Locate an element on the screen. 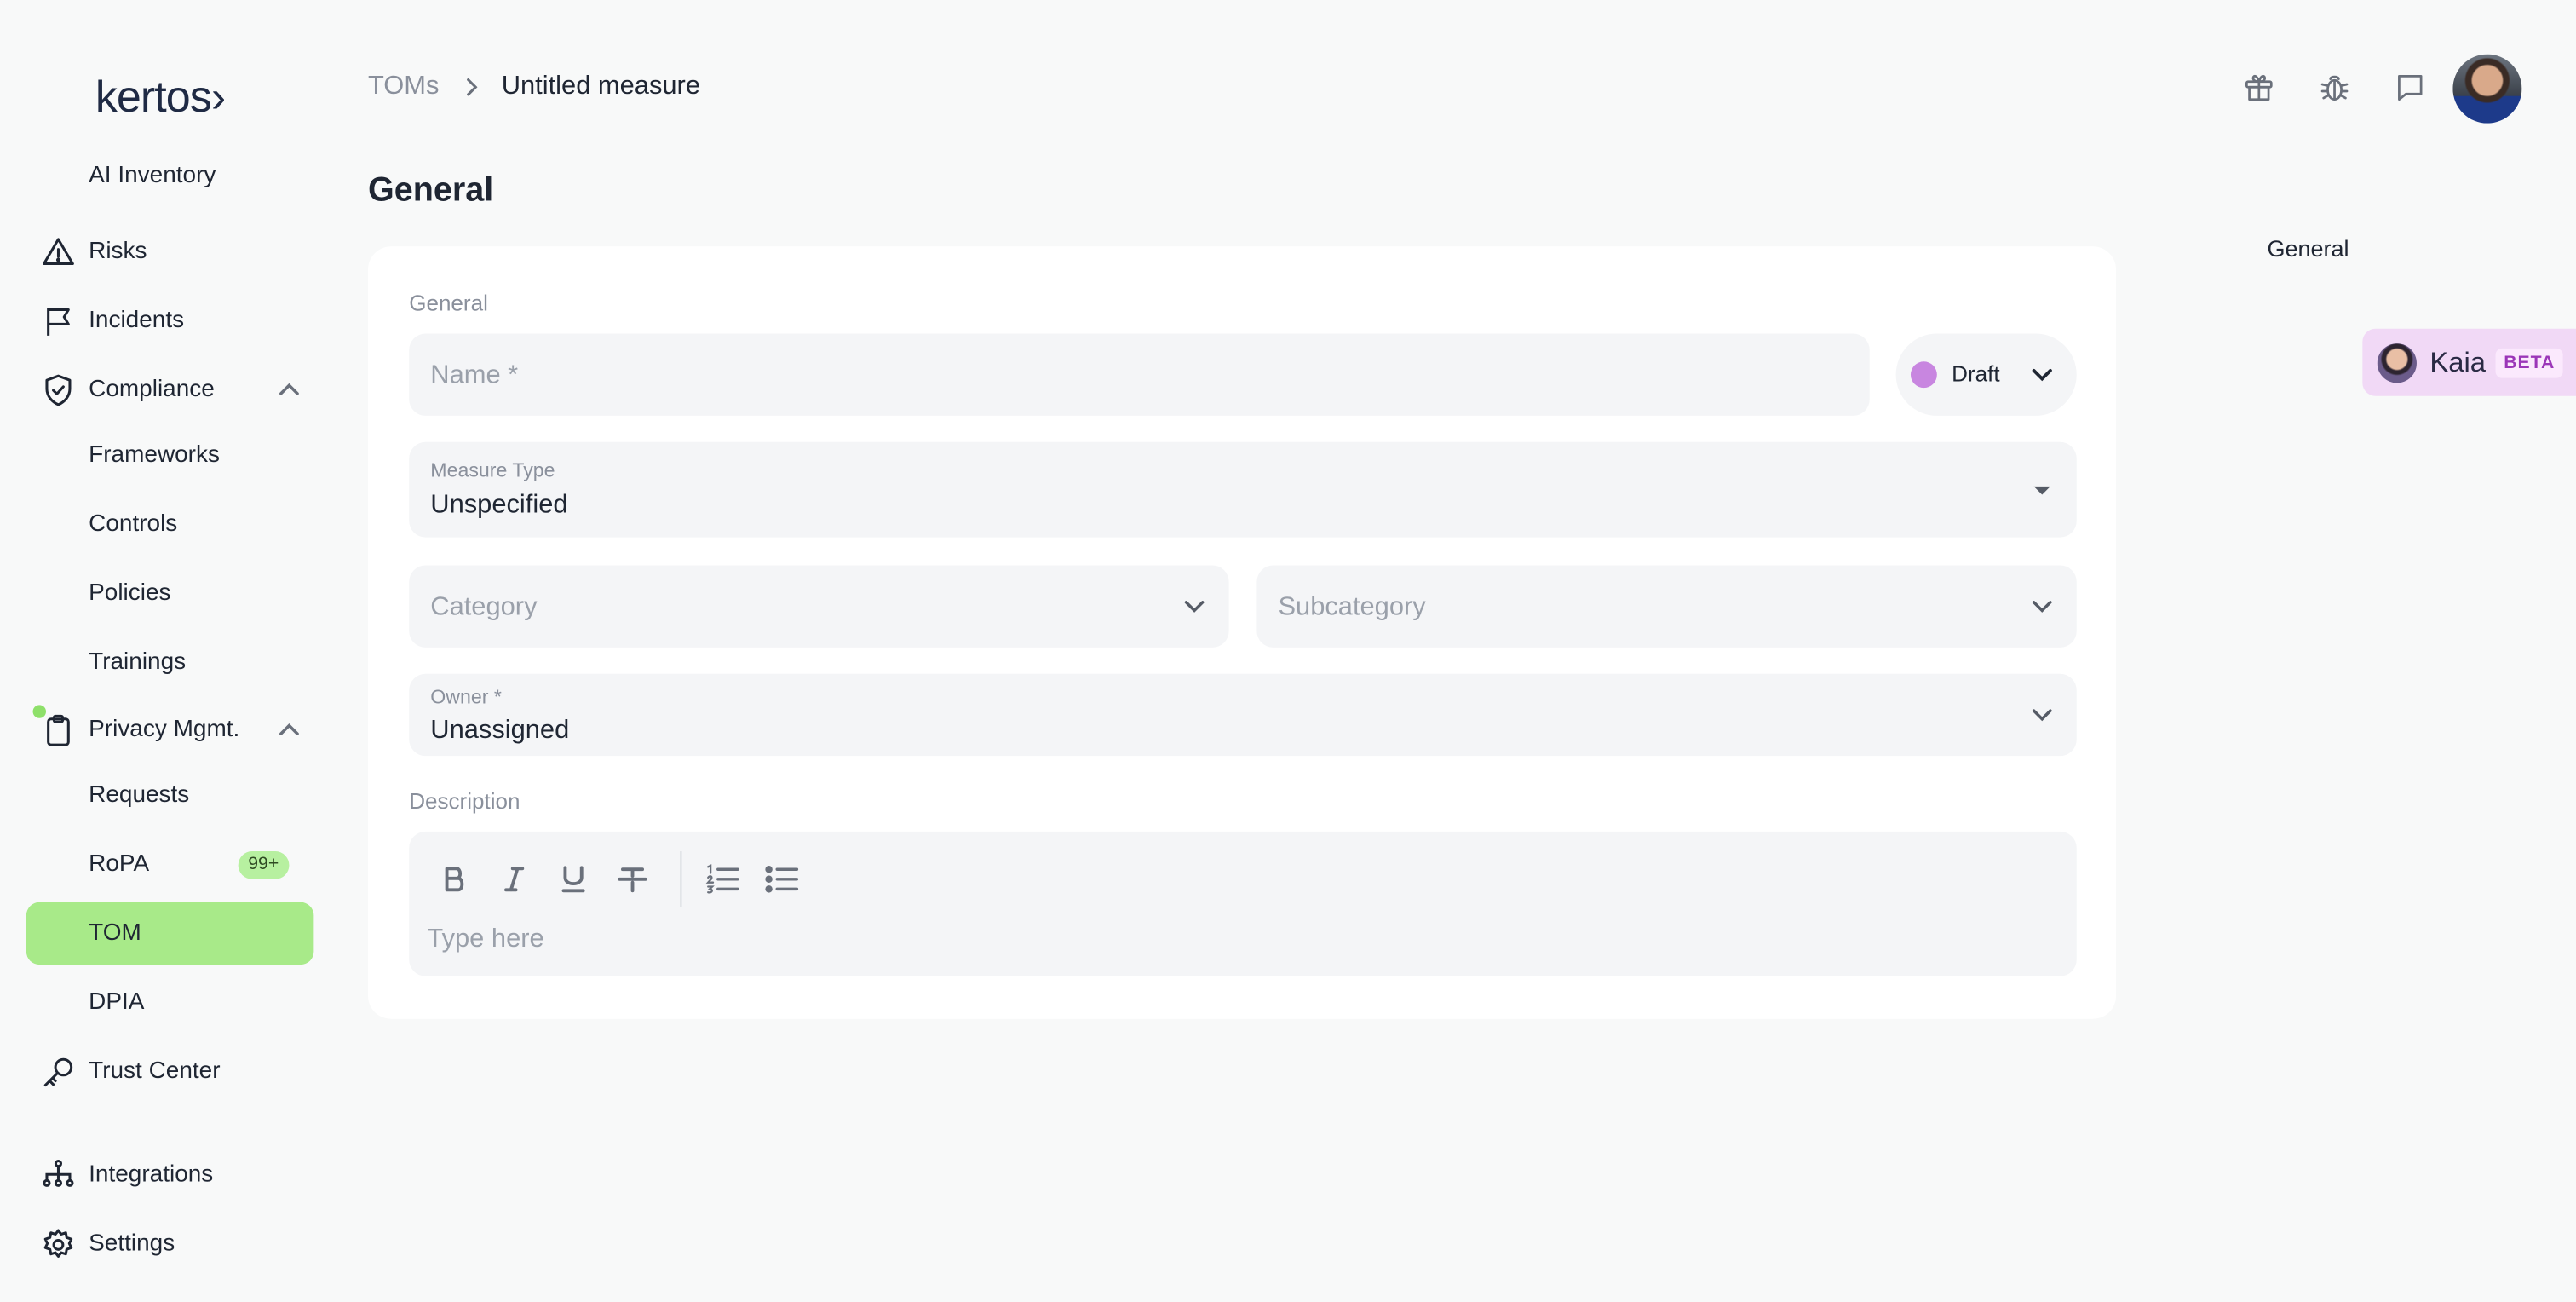 The width and height of the screenshot is (2576, 1302). ordered-list-icon is located at coordinates (724, 879).